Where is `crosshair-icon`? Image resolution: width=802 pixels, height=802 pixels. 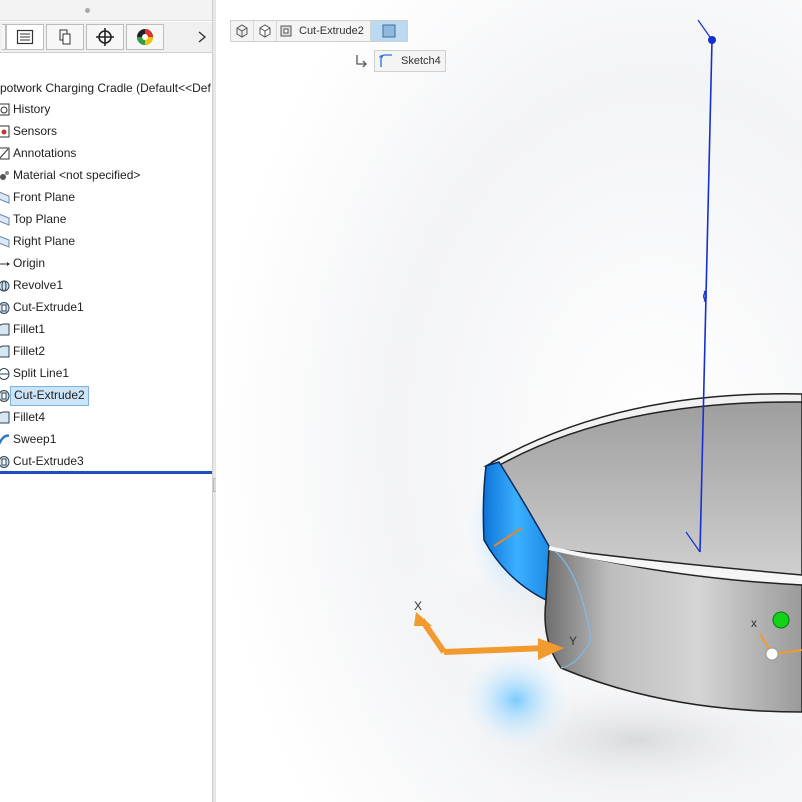
crosshair-icon is located at coordinates (105, 37).